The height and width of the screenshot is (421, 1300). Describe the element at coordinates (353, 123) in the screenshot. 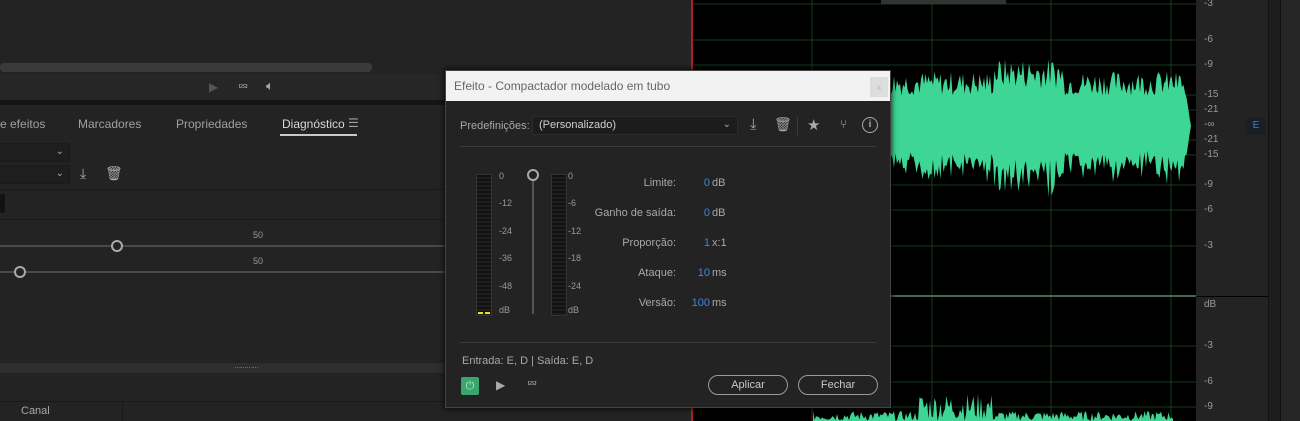

I see `panel-menu-icon: ☰` at that location.